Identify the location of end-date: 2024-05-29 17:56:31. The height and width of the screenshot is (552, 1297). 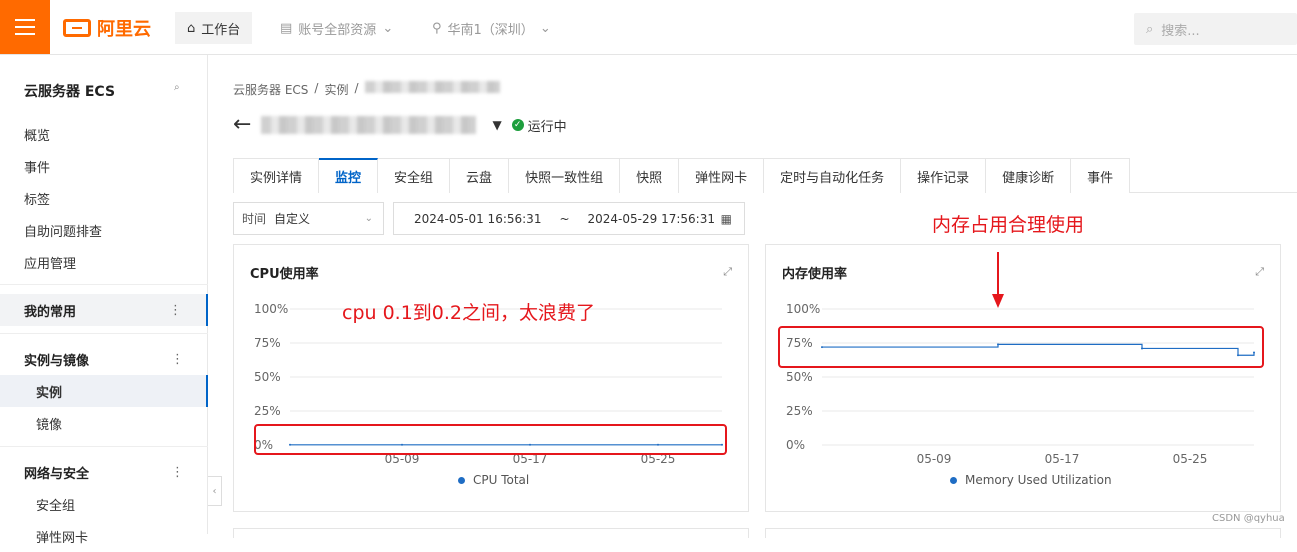
(651, 218).